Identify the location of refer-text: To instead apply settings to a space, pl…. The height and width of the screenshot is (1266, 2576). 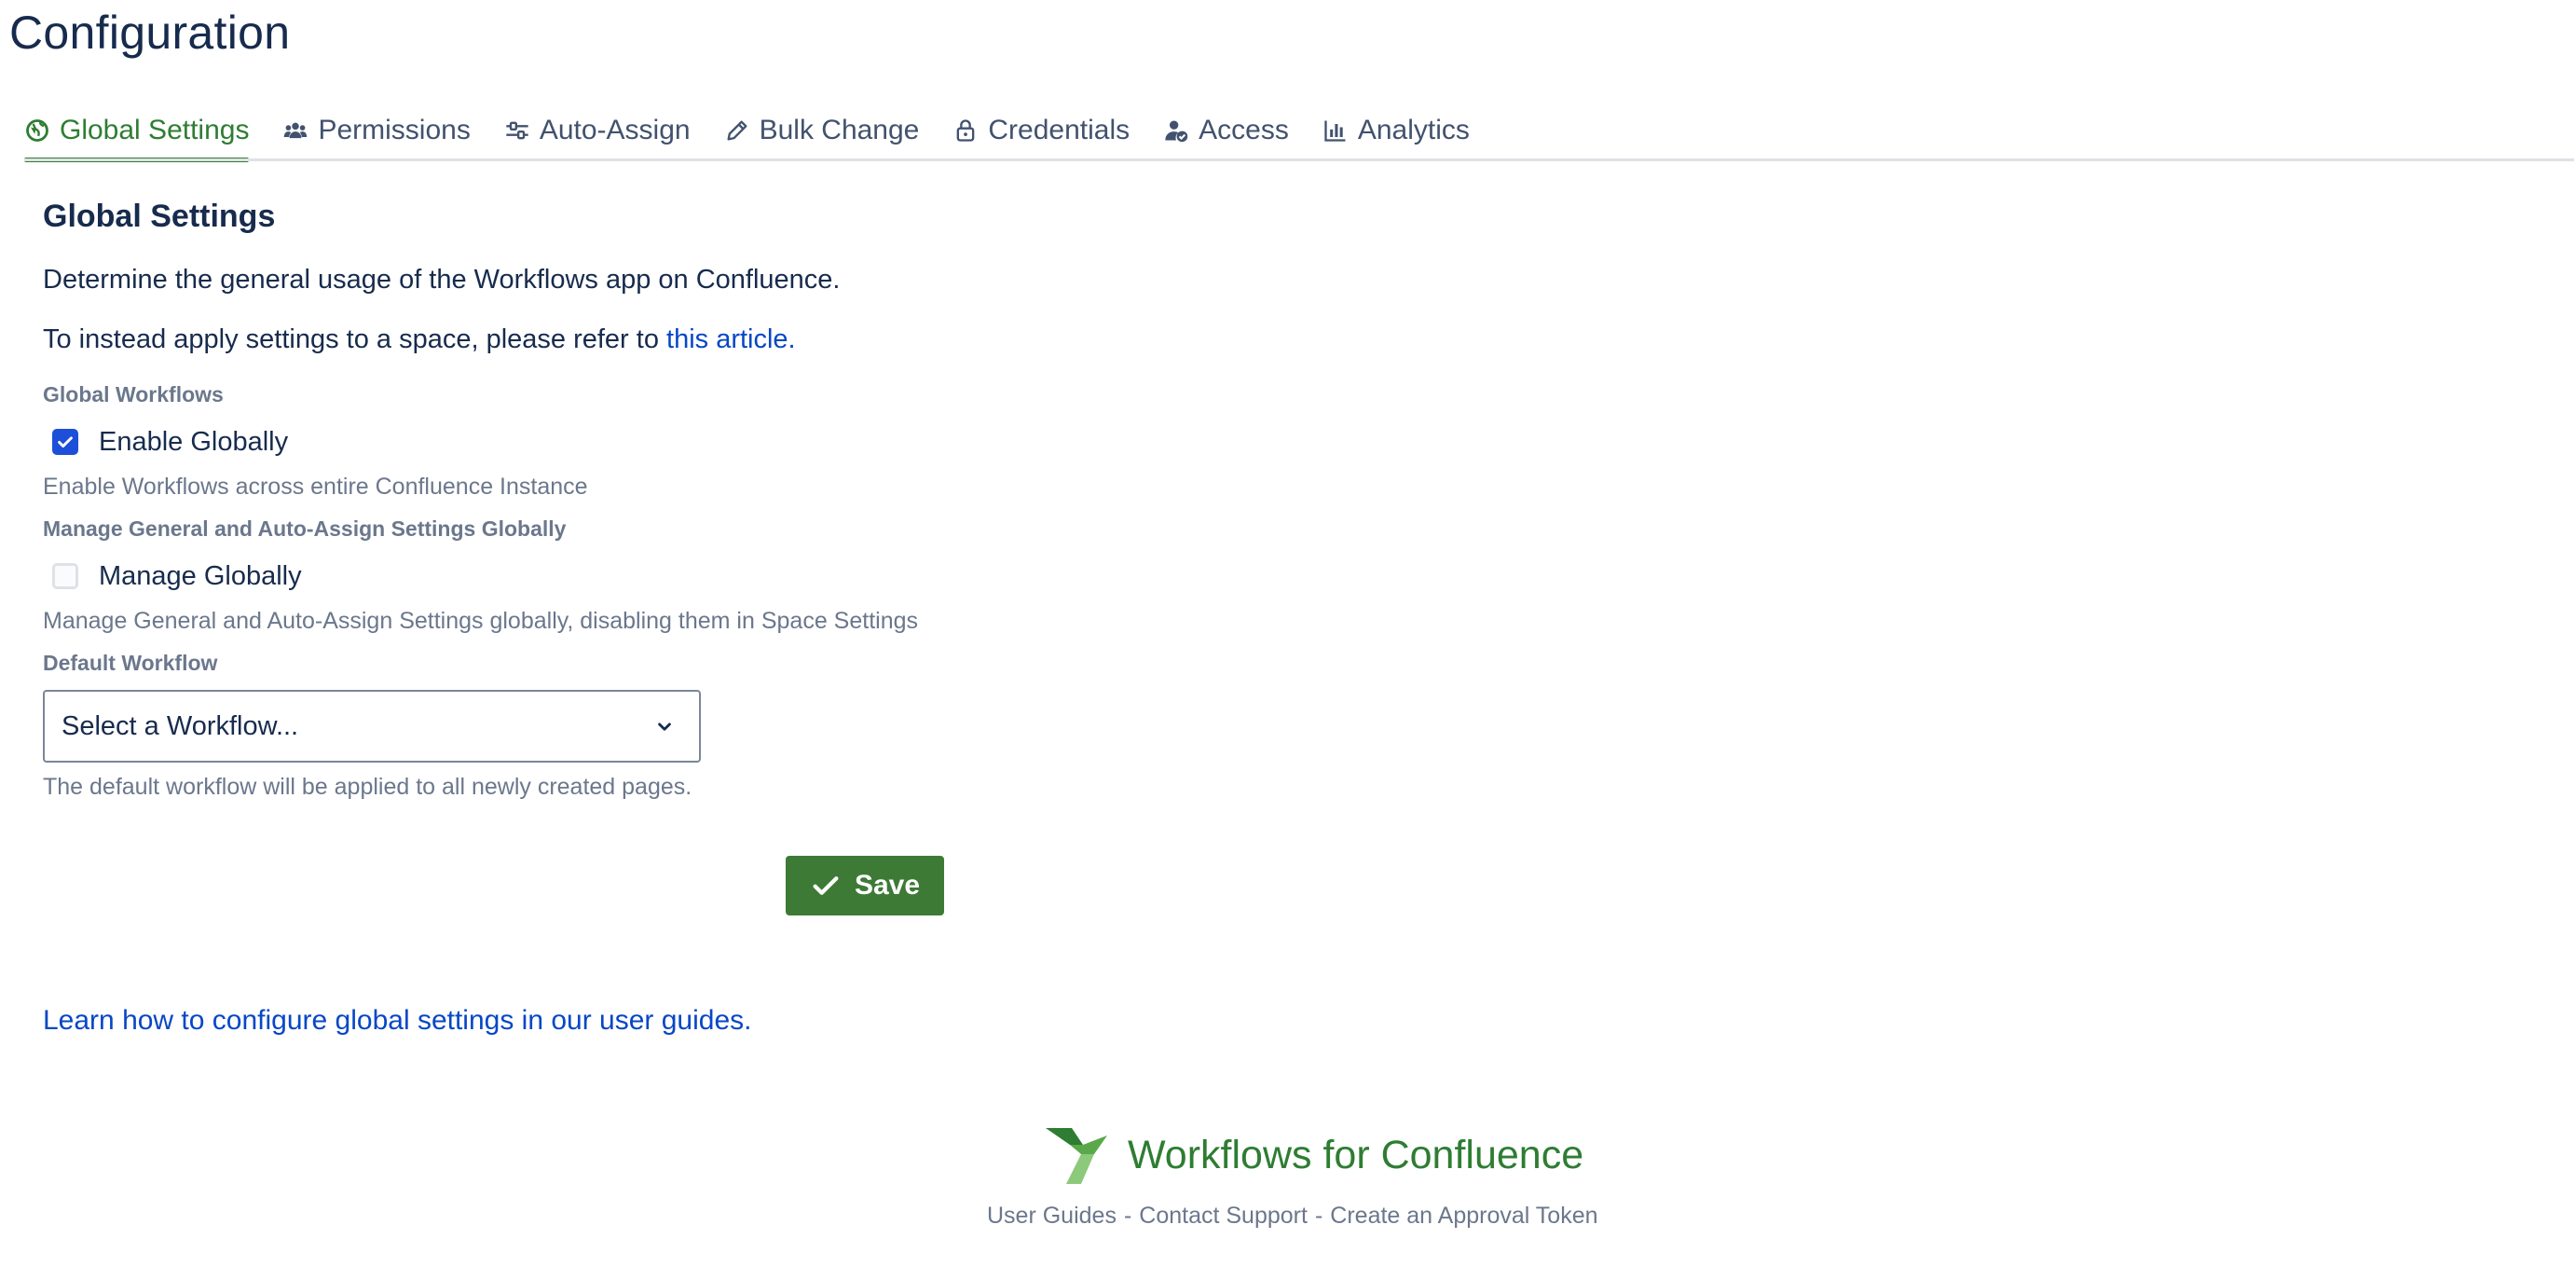
(355, 339).